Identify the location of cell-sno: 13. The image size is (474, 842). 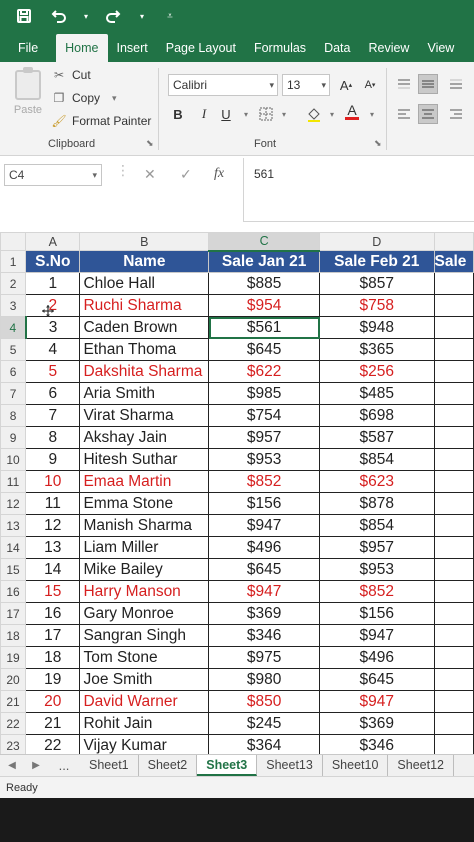
(53, 547).